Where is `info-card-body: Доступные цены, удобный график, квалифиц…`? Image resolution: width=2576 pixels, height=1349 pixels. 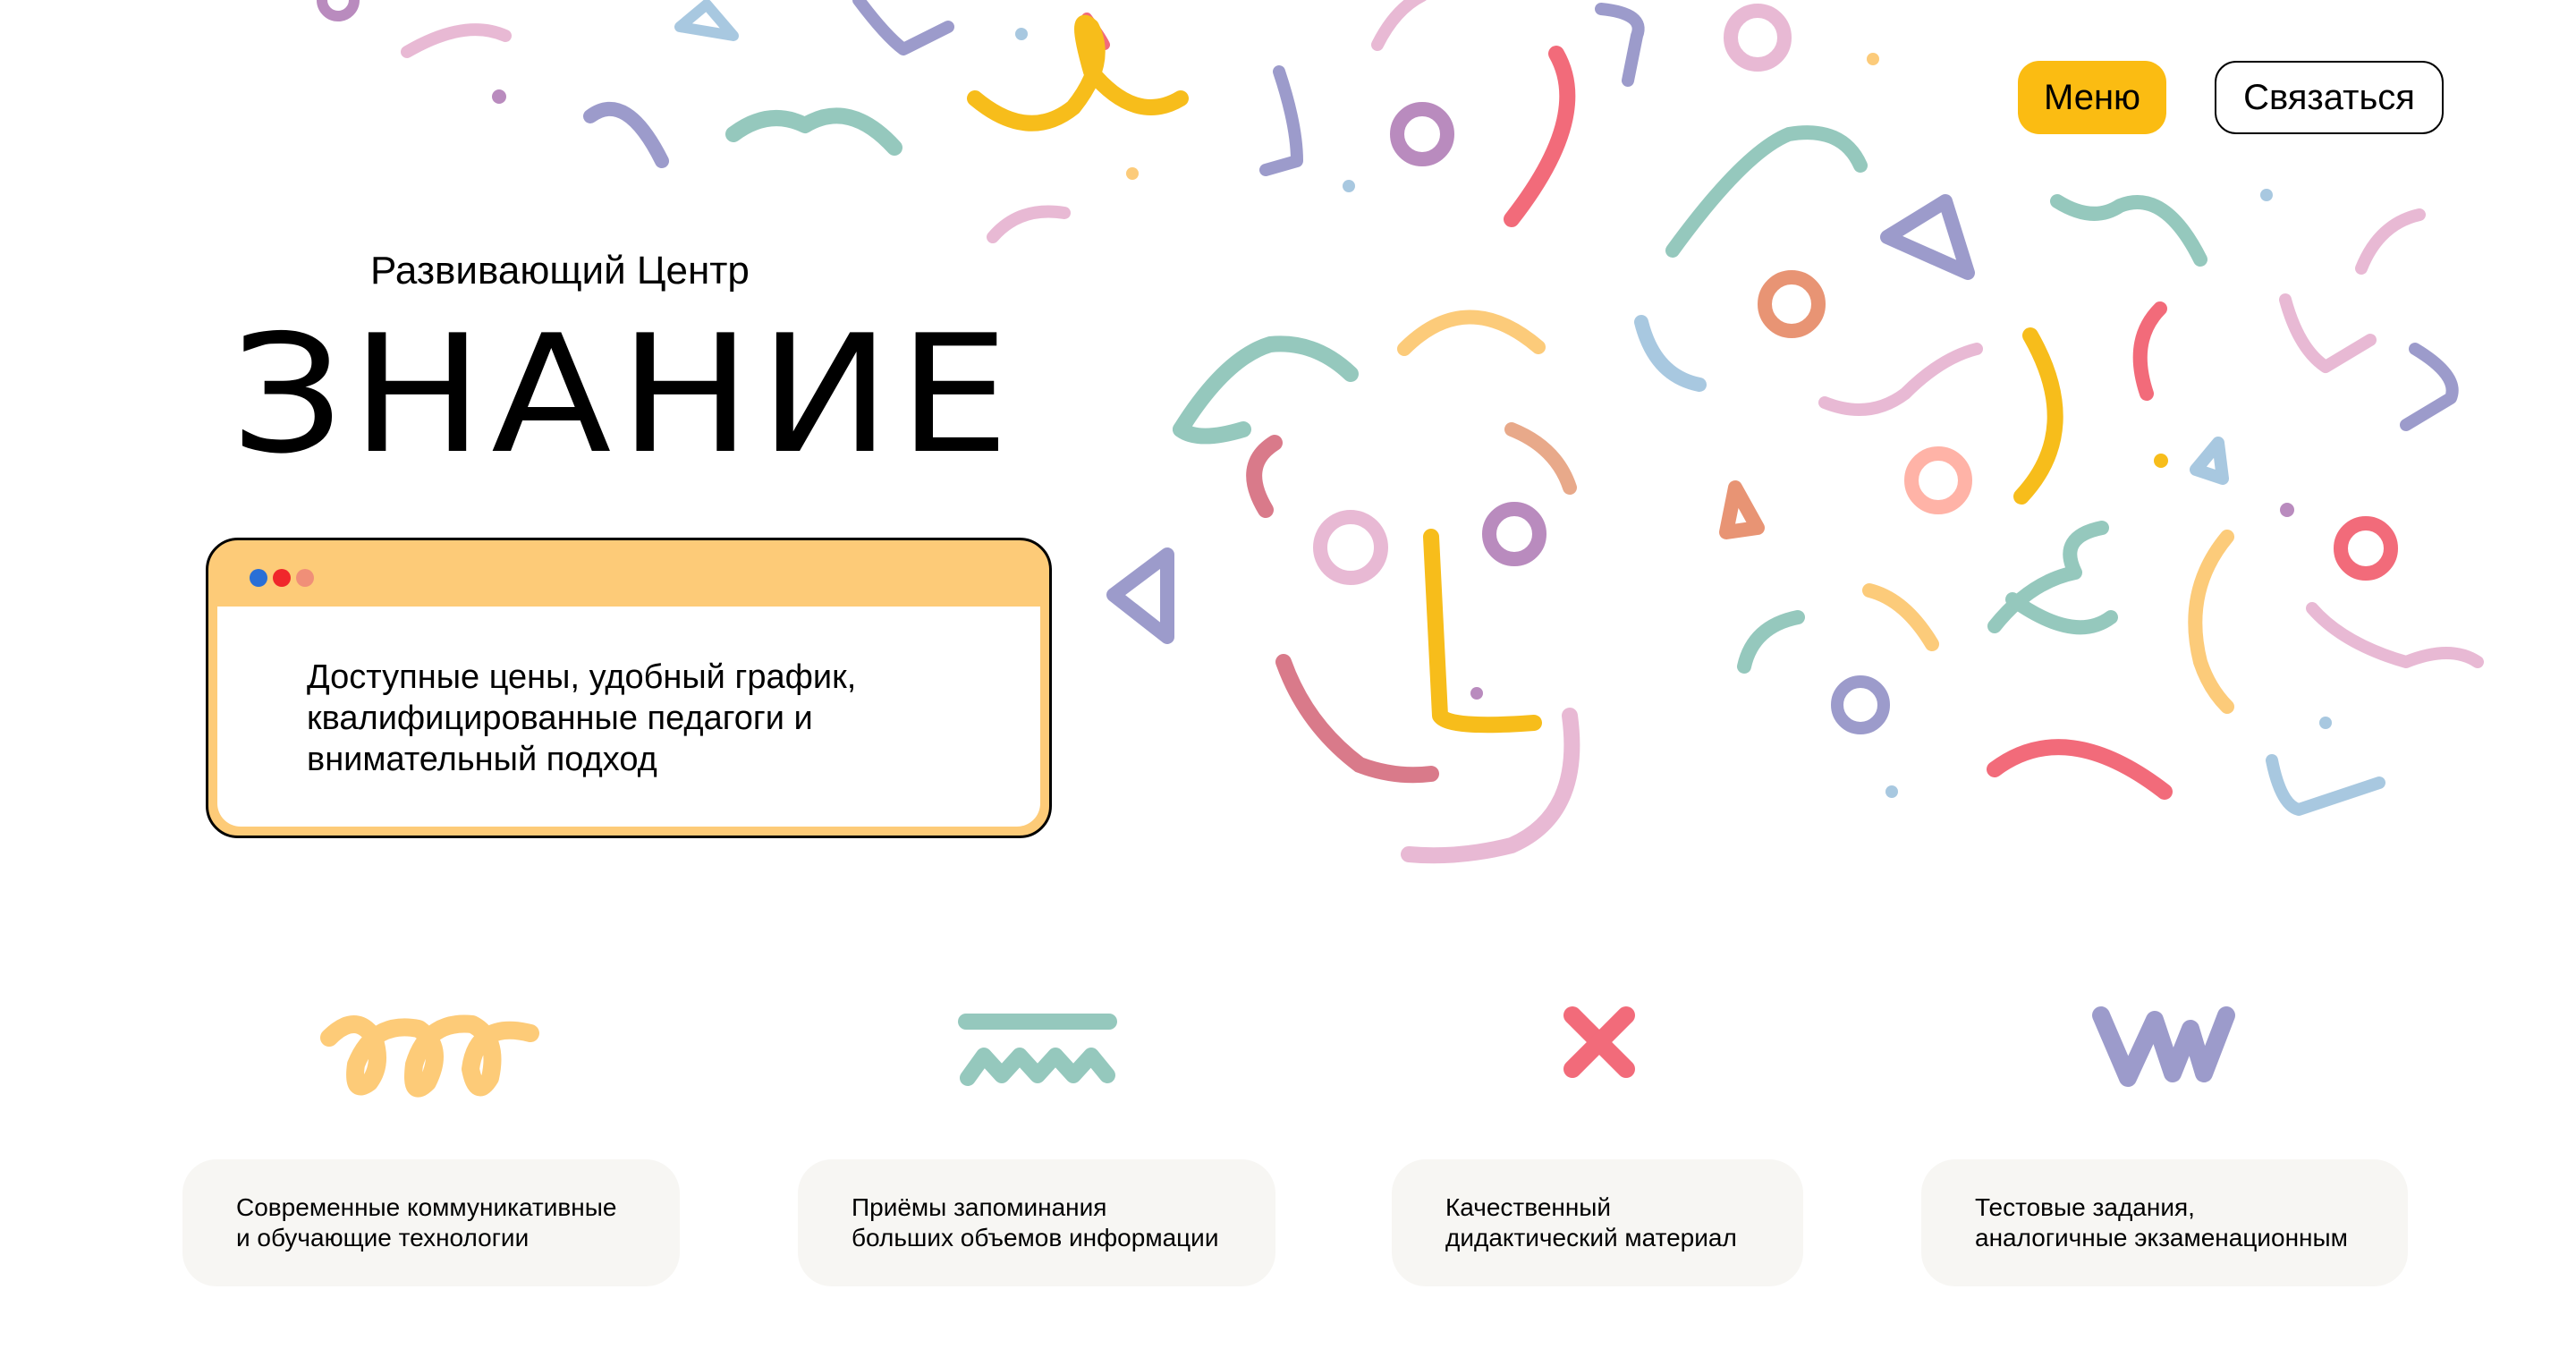 info-card-body: Доступные цены, удобный график, квалифиц… is located at coordinates (628, 717).